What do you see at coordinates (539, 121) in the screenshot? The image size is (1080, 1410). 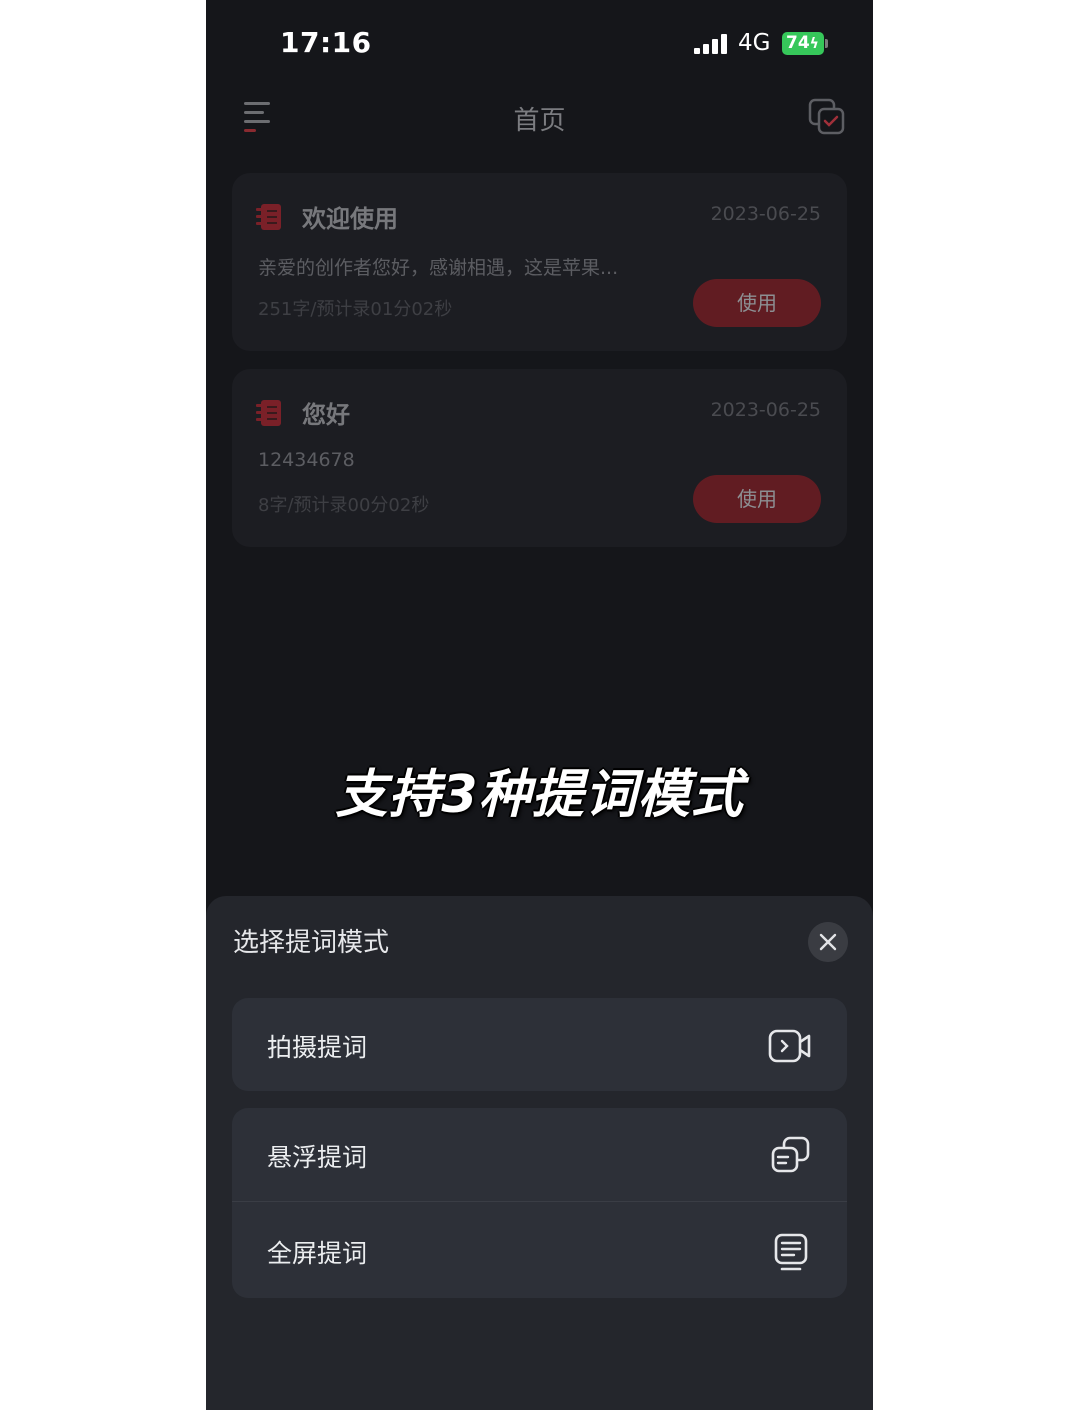 I see `page-title: 首页` at bounding box center [539, 121].